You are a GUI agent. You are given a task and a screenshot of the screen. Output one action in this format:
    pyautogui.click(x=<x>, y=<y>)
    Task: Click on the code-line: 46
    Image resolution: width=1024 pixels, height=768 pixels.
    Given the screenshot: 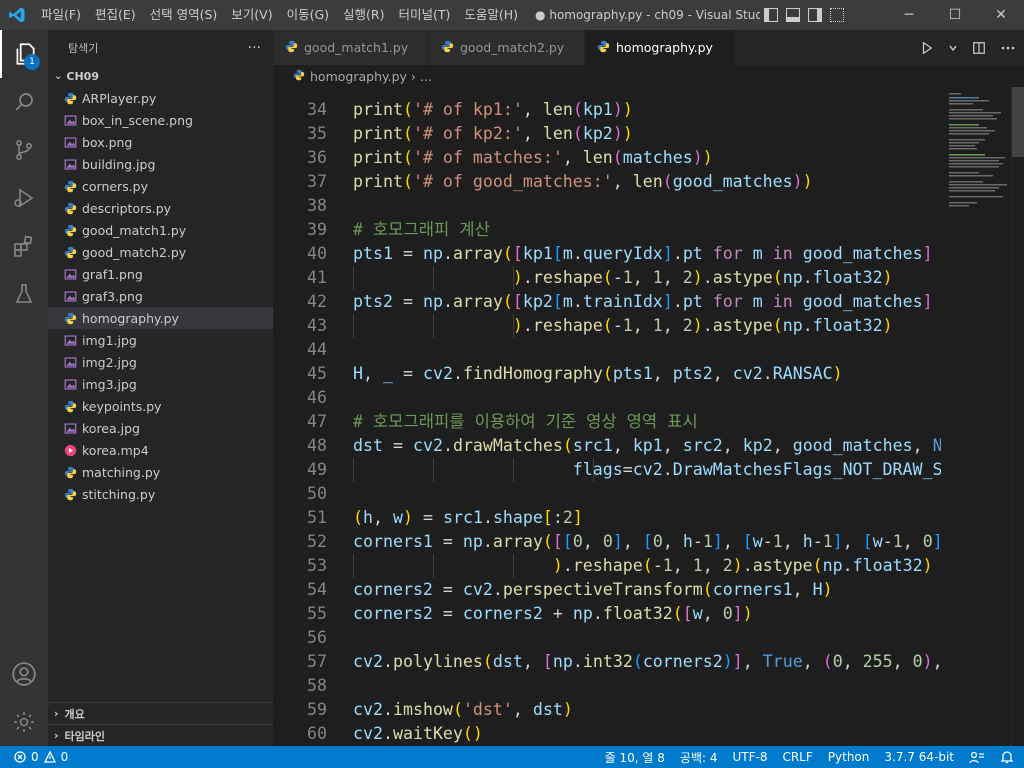 What is the action you would take?
    pyautogui.click(x=608, y=398)
    